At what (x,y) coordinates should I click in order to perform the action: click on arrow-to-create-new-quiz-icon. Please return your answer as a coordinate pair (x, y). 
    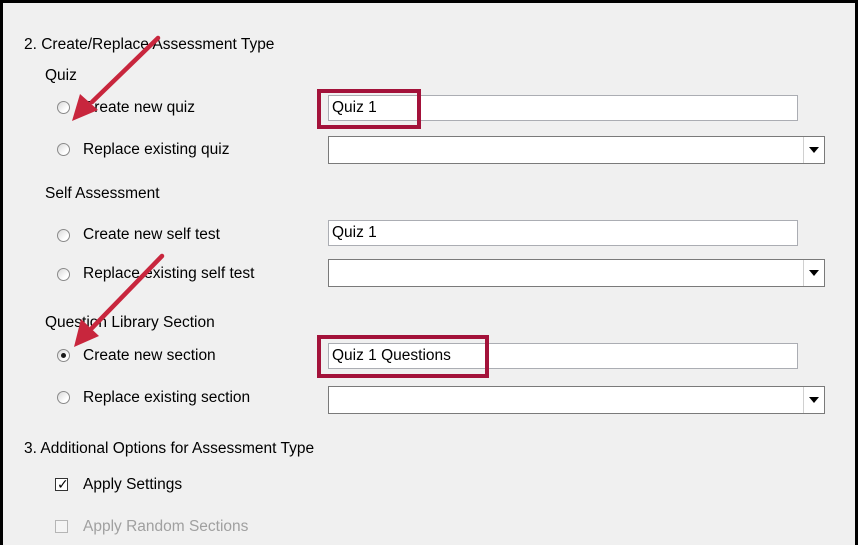
    Looking at the image, I should click on (116, 78).